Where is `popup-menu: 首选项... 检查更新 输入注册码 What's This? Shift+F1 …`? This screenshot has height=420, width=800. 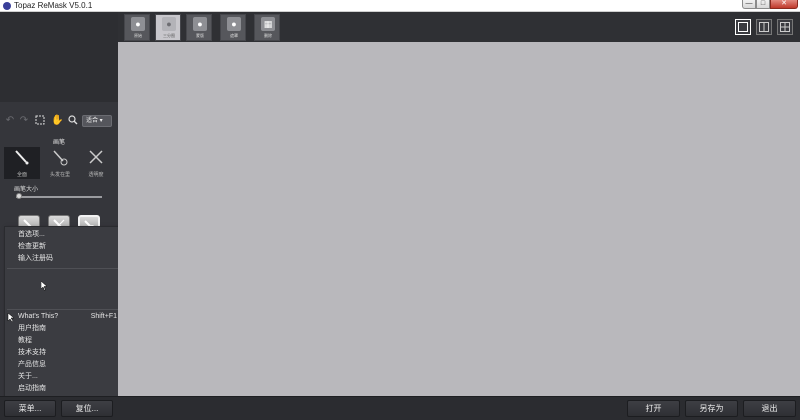
popup-menu: 首选项... 检查更新 输入注册码 What's This? Shift+F1 … is located at coordinates (66, 312).